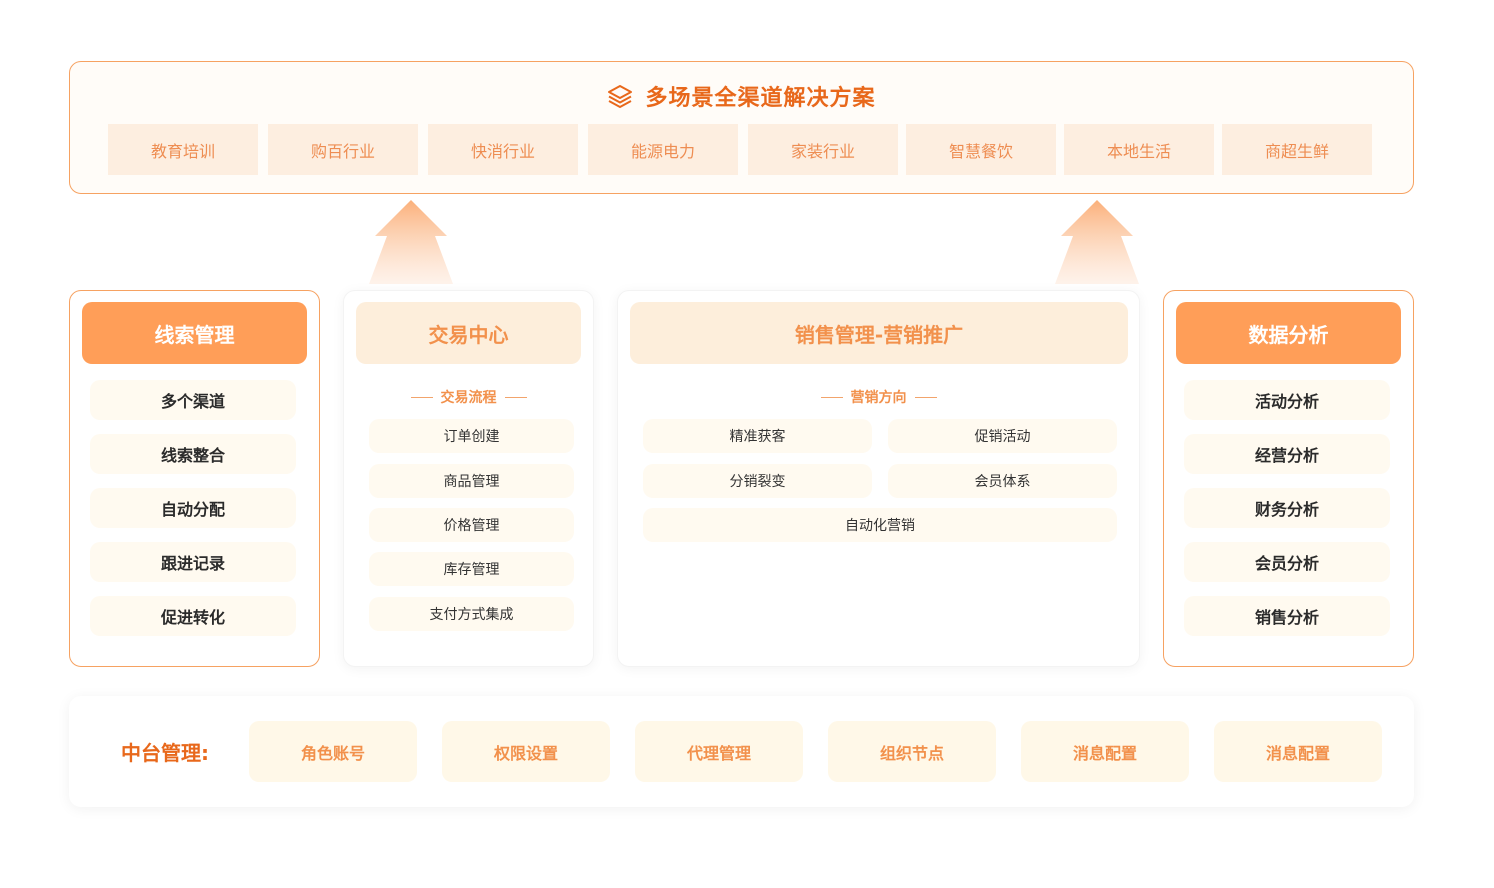  Describe the element at coordinates (1287, 616) in the screenshot. I see `analytics-item: 销售分析` at that location.